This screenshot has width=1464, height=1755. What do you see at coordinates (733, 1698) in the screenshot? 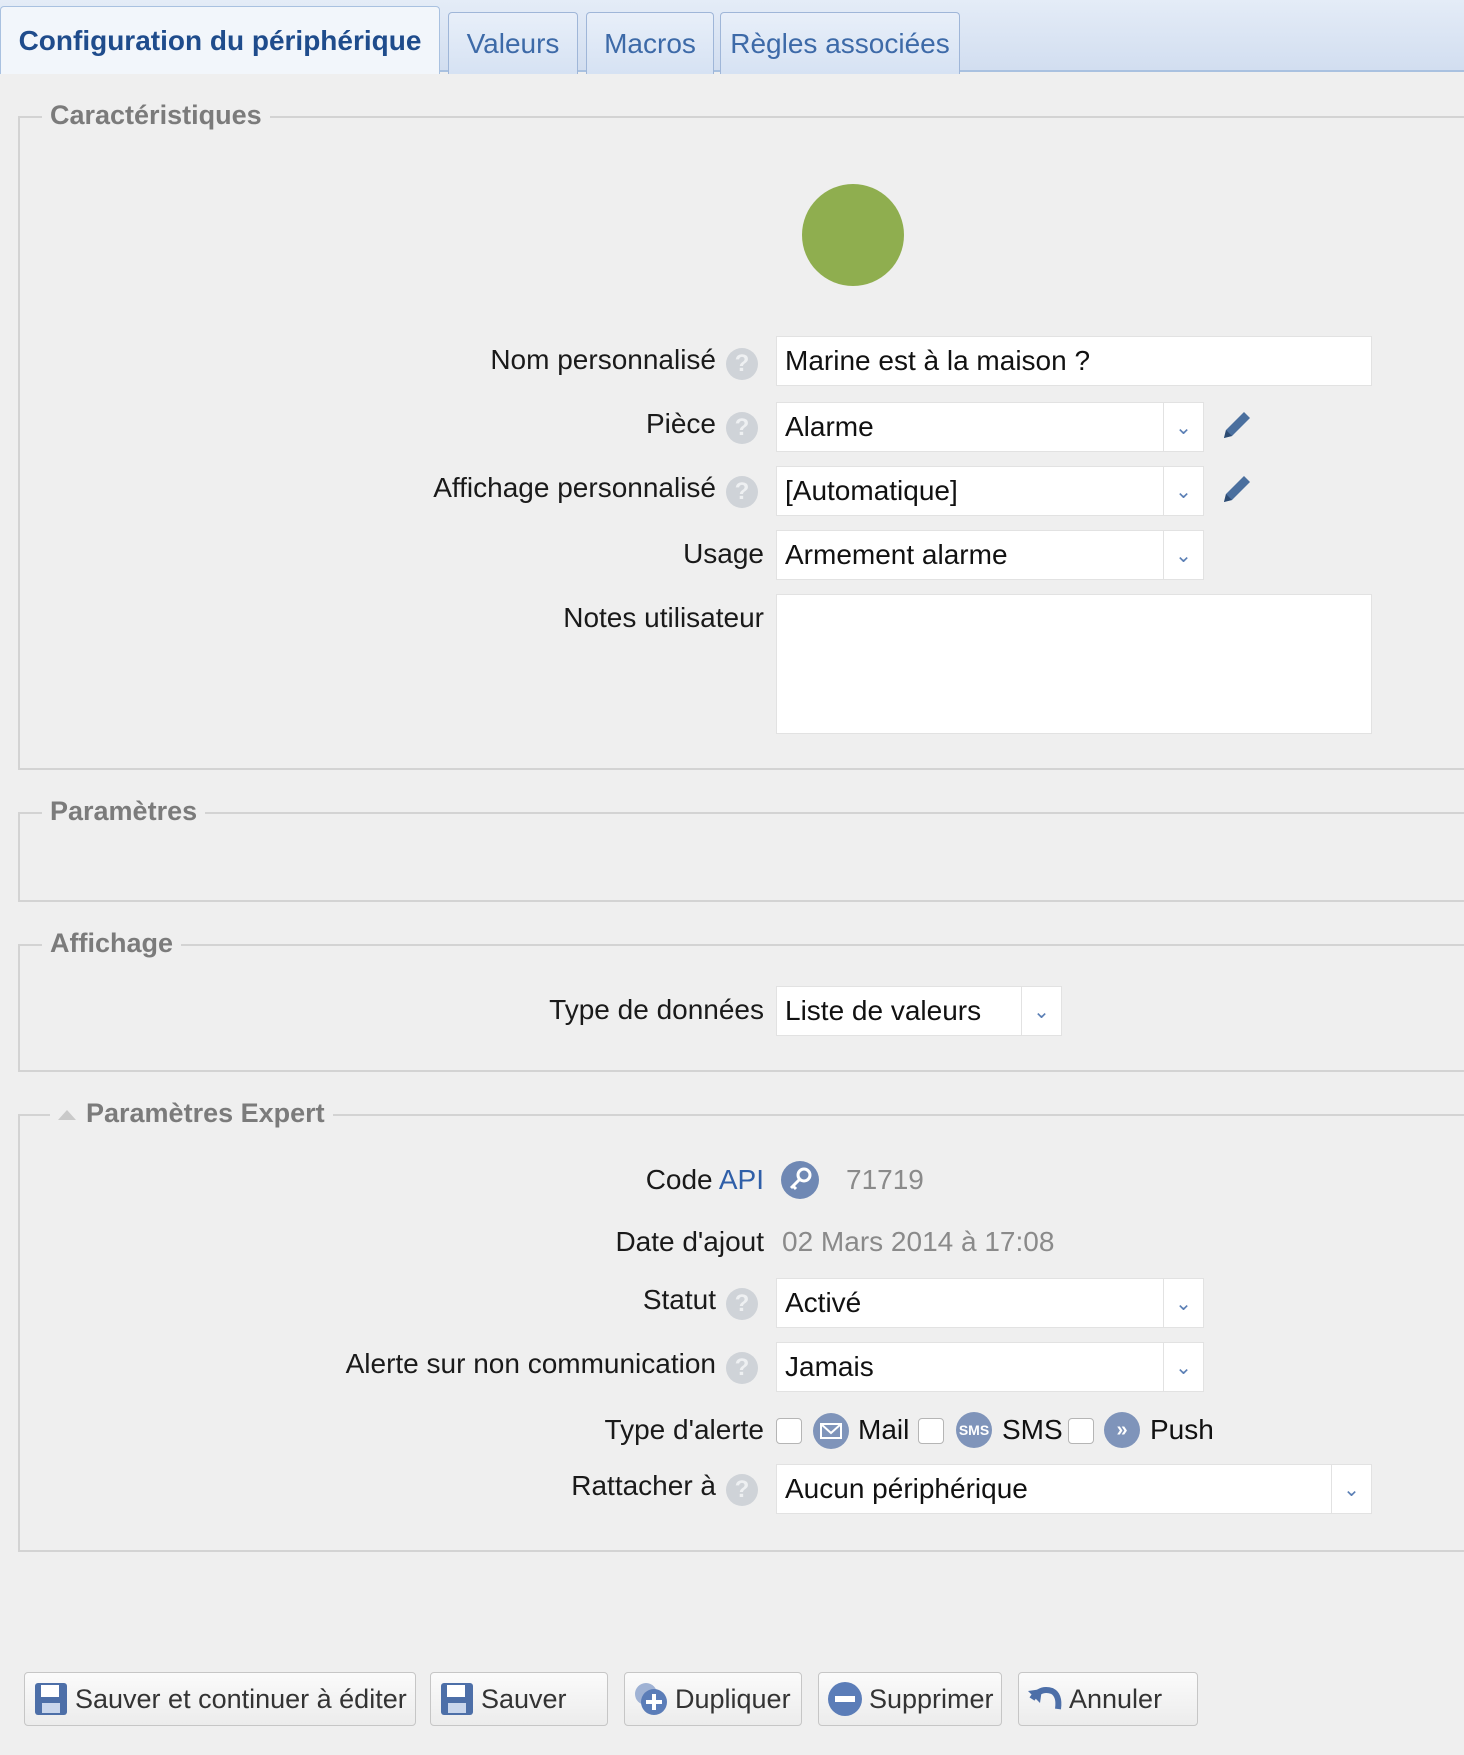
I see `duplicate-label: Dupliquer` at bounding box center [733, 1698].